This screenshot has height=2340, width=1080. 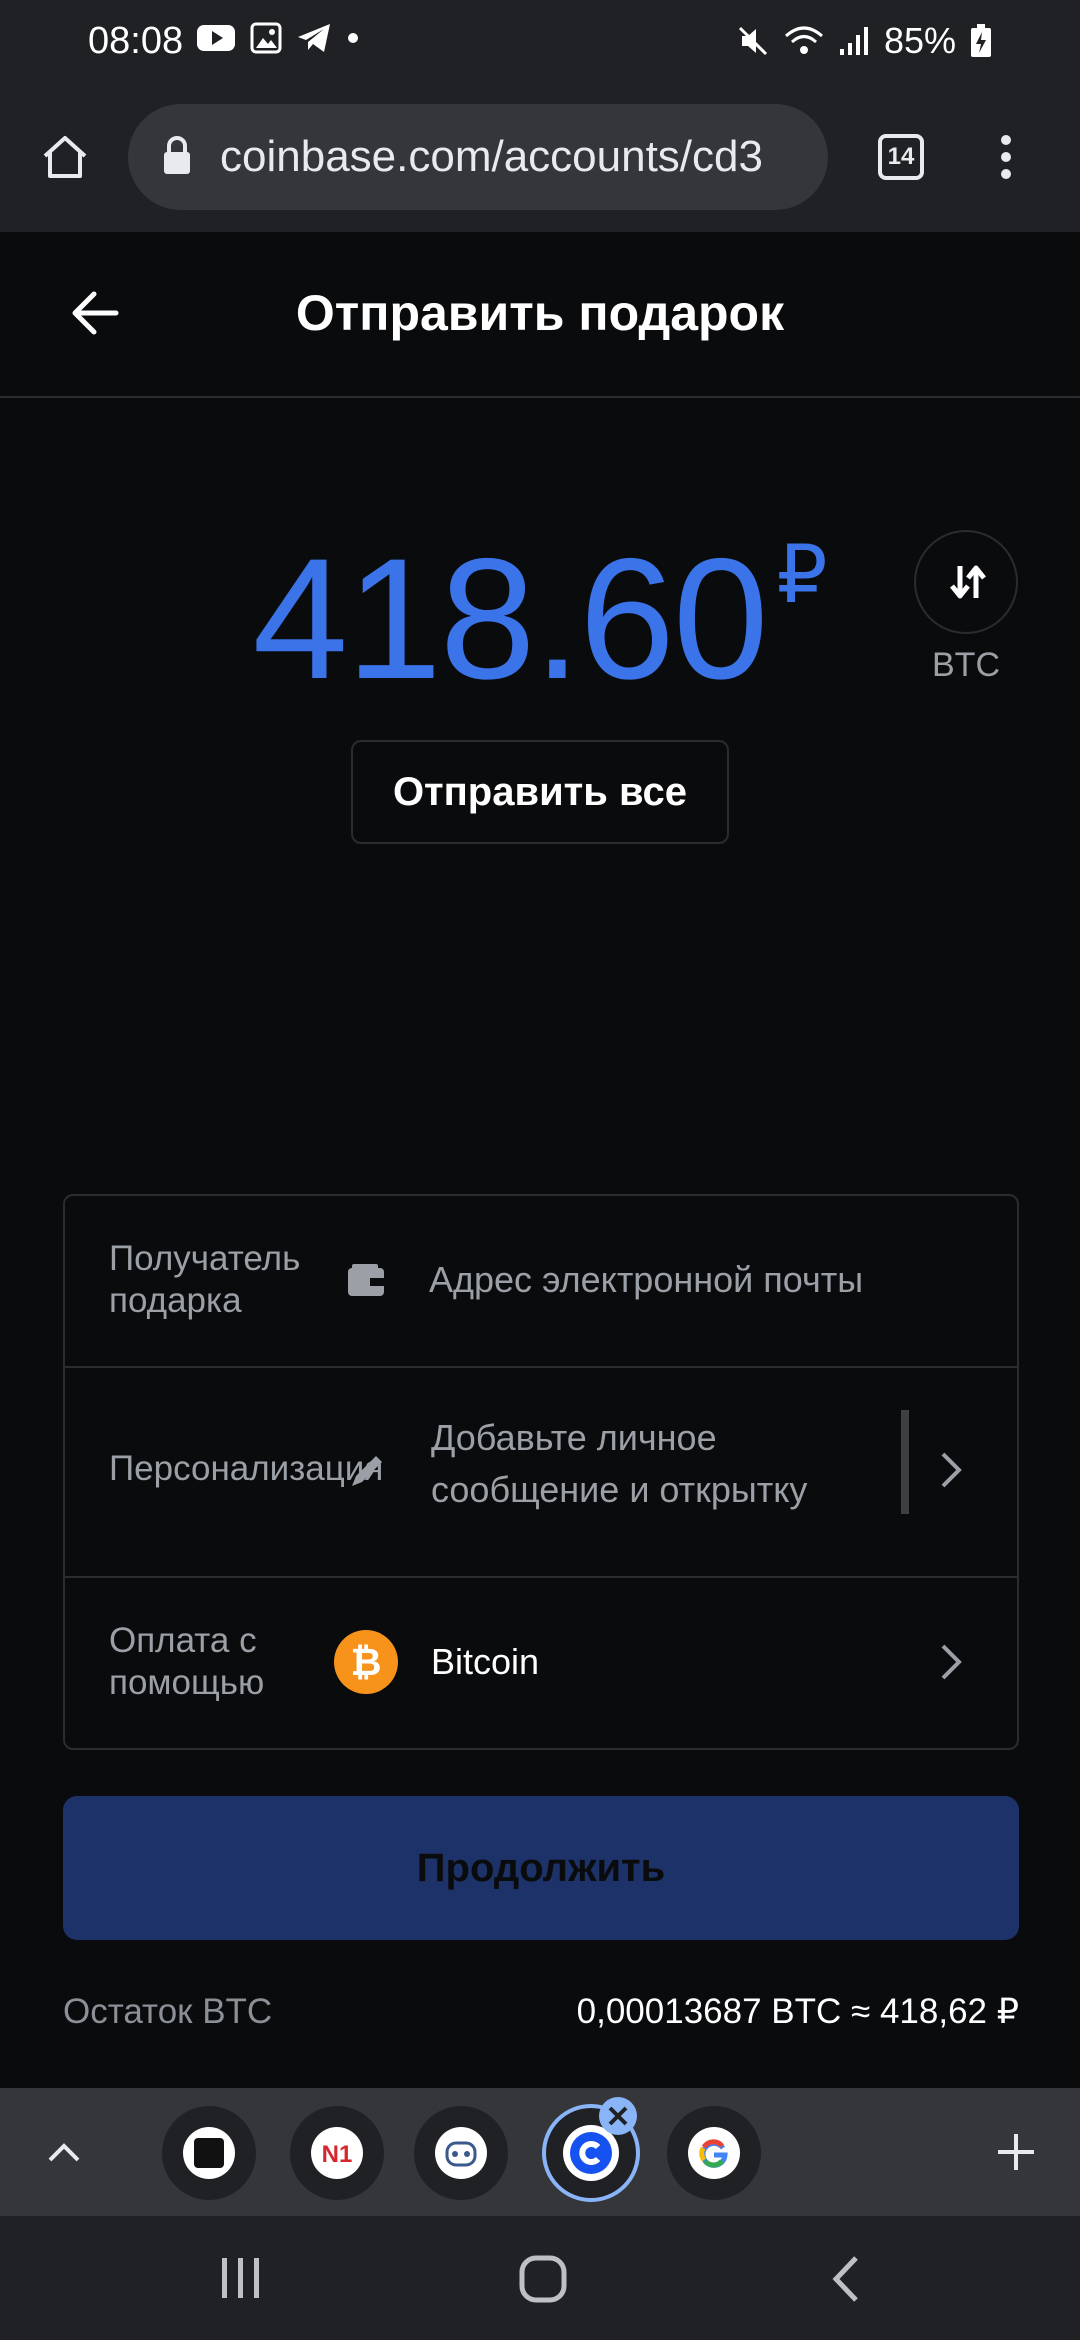 What do you see at coordinates (65, 157) in the screenshot?
I see `home-icon` at bounding box center [65, 157].